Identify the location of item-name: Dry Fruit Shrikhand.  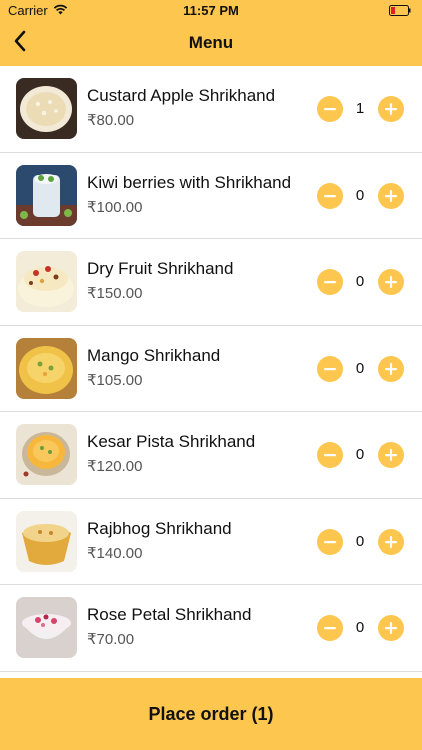
(160, 268).